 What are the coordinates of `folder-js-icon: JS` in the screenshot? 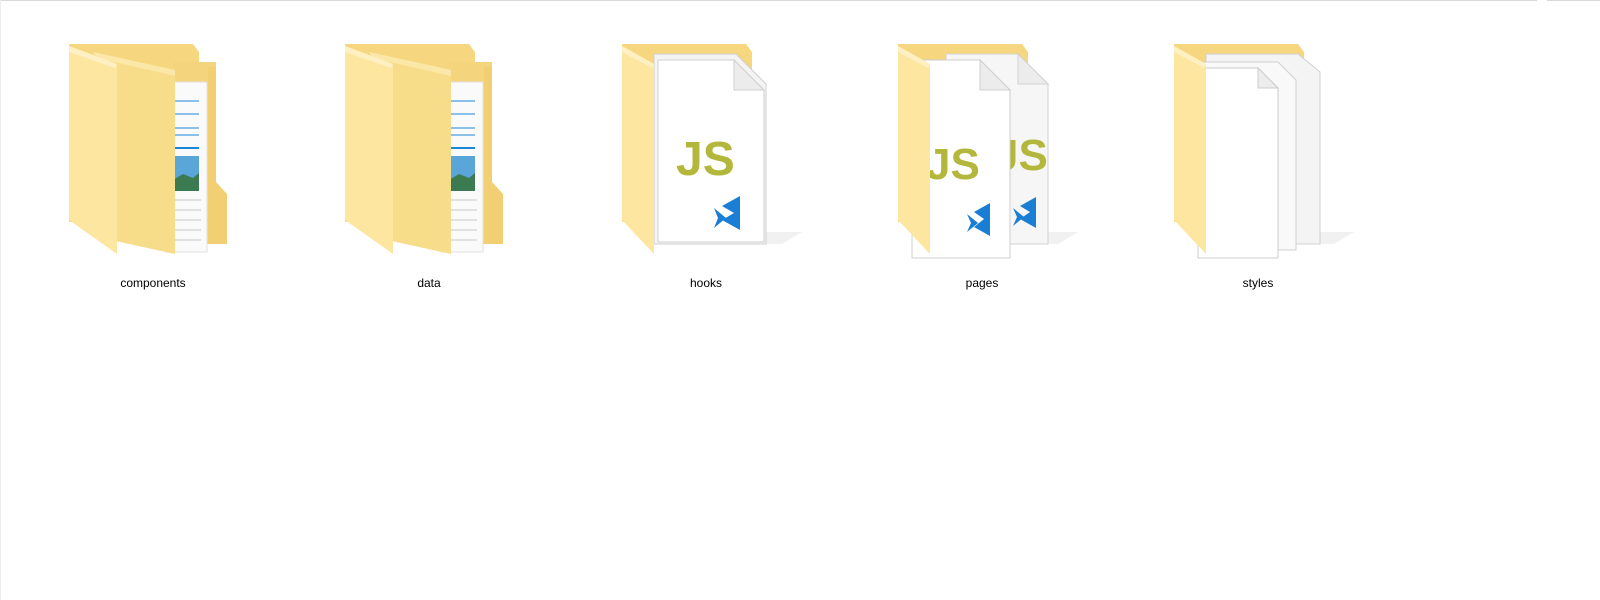 It's located at (706, 152).